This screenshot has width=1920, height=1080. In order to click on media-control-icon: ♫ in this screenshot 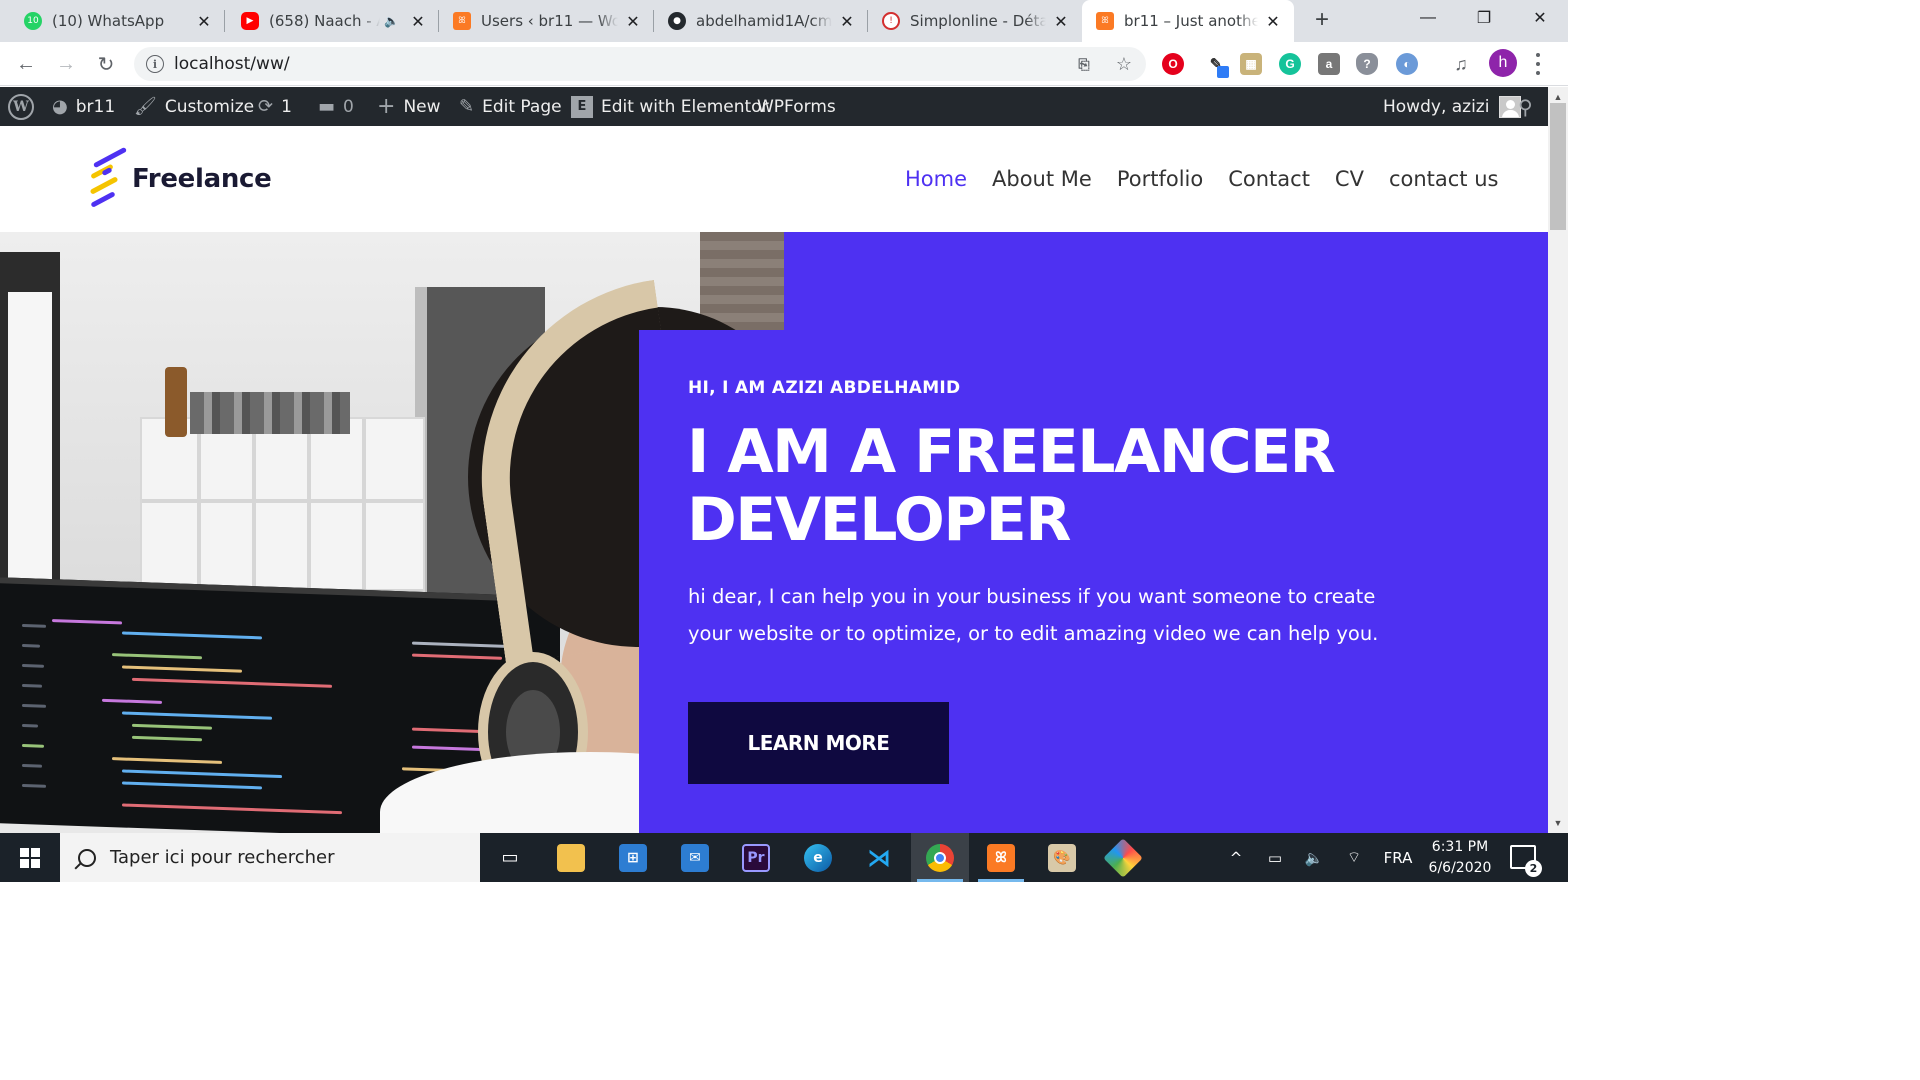, I will do `click(1461, 64)`.